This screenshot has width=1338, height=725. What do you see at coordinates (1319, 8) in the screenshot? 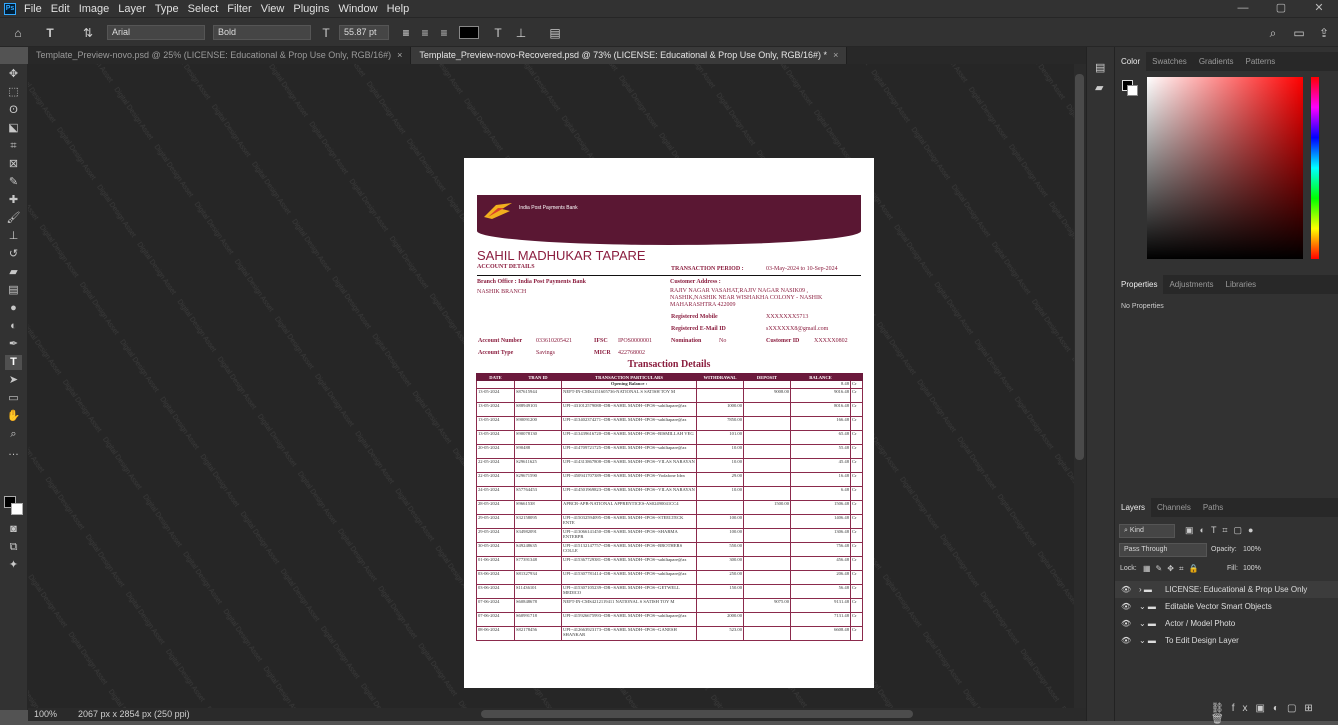
I see `close-window-button: ✕` at bounding box center [1319, 8].